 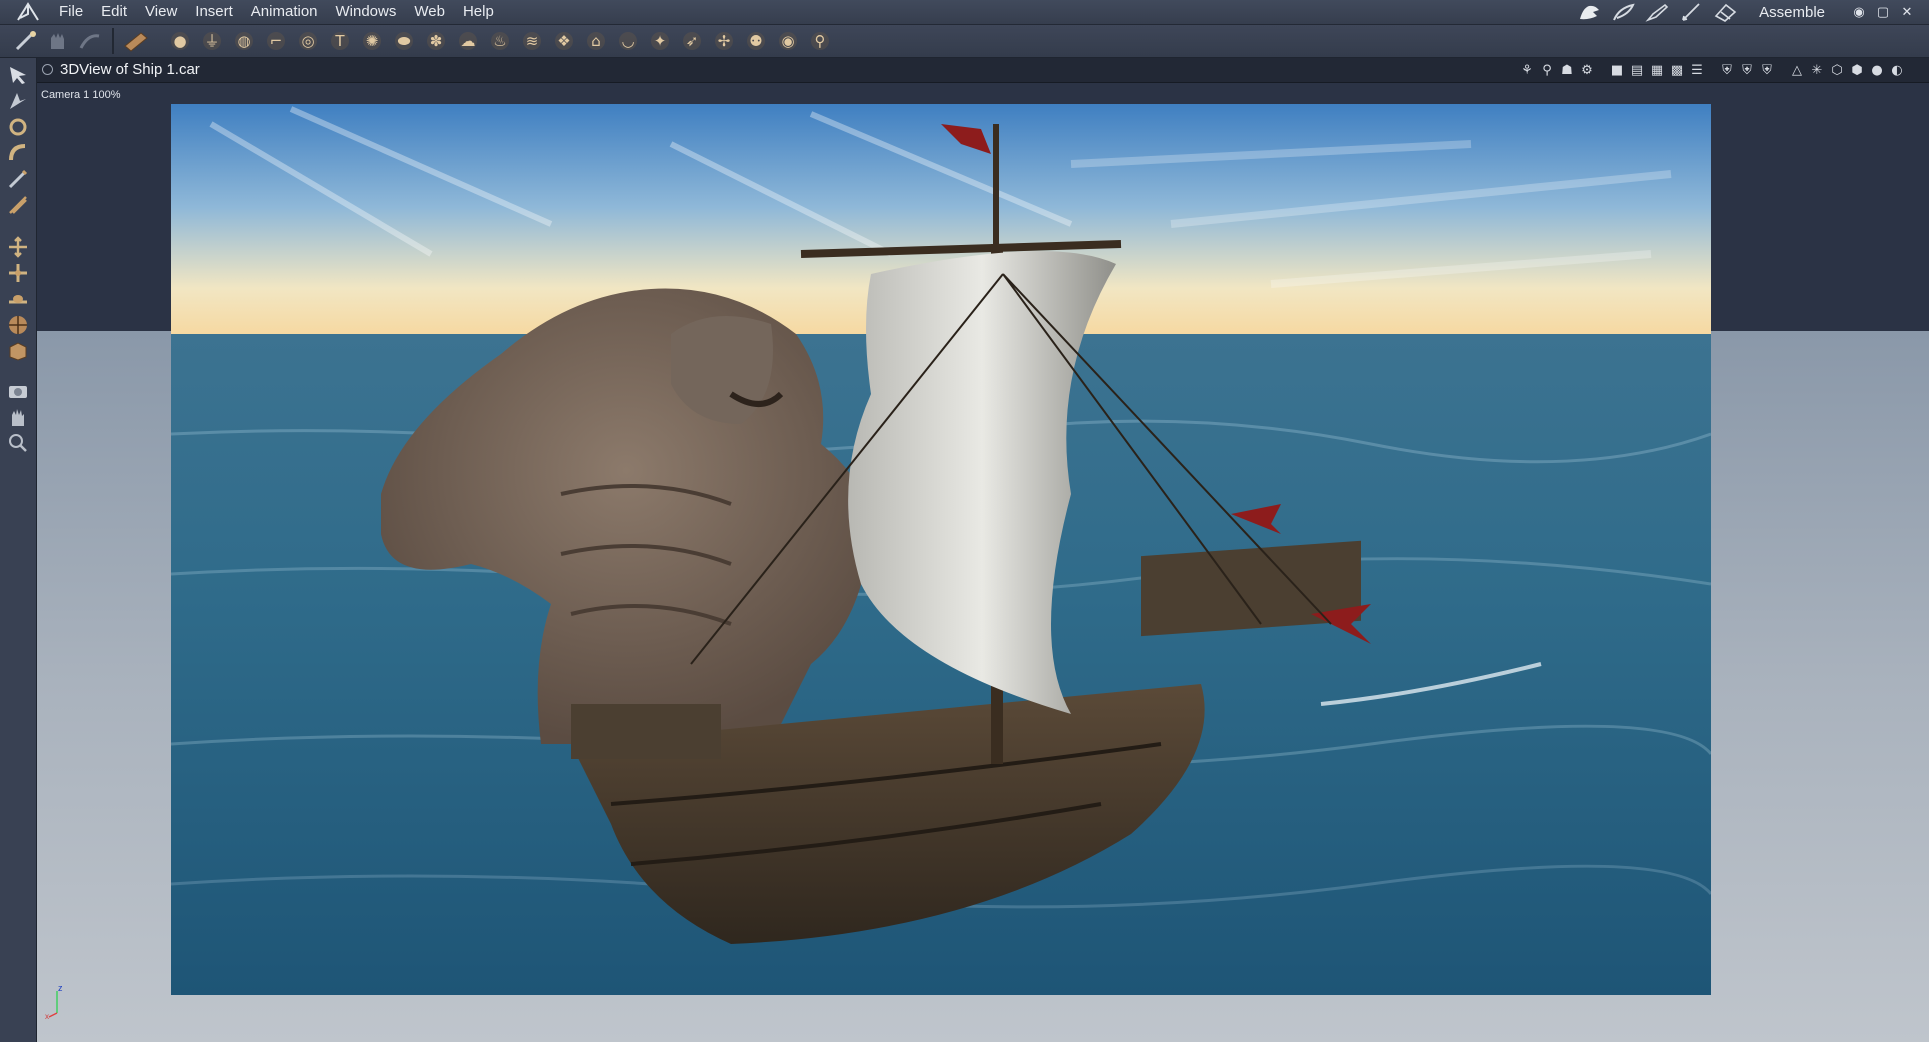 I want to click on text-icon: T, so click(x=340, y=41).